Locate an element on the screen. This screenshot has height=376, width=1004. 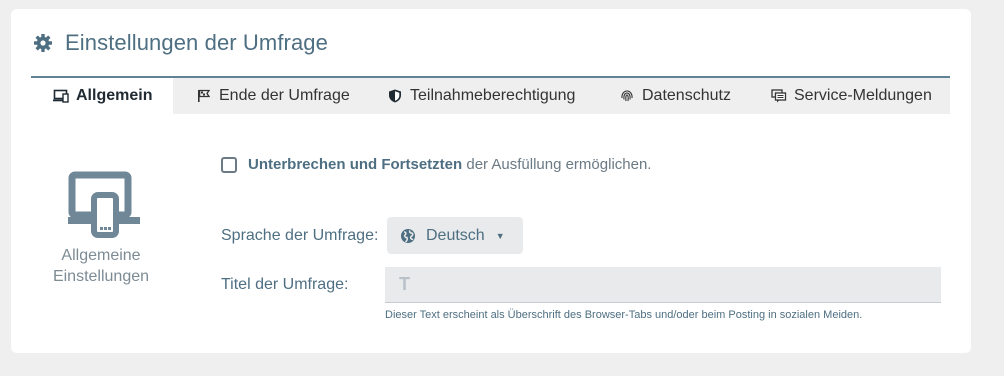
pause-resume-label-rest: der Ausfüllung ermöglichen. is located at coordinates (557, 164).